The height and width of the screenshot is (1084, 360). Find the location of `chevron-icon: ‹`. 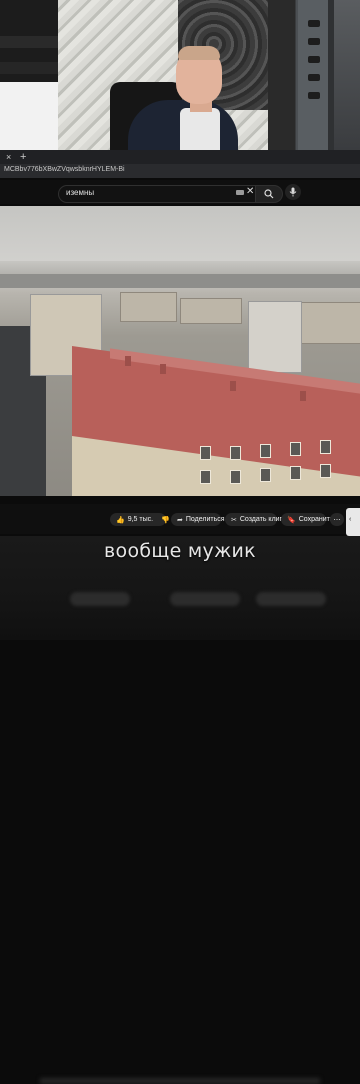

chevron-icon: ‹ is located at coordinates (350, 519).